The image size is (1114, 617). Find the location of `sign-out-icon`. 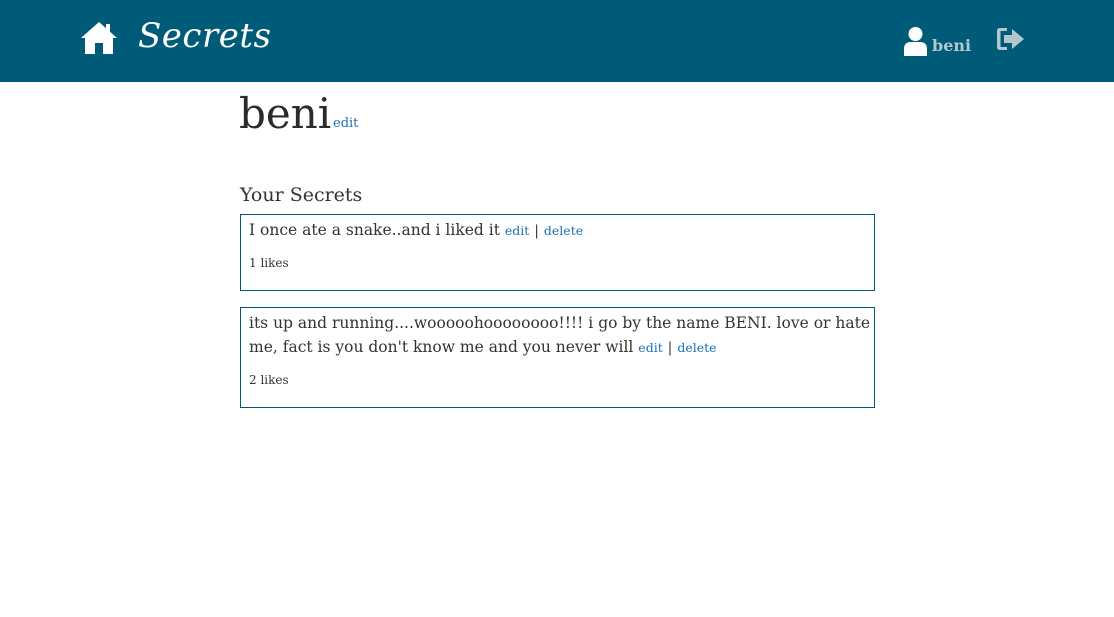

sign-out-icon is located at coordinates (1010, 39).